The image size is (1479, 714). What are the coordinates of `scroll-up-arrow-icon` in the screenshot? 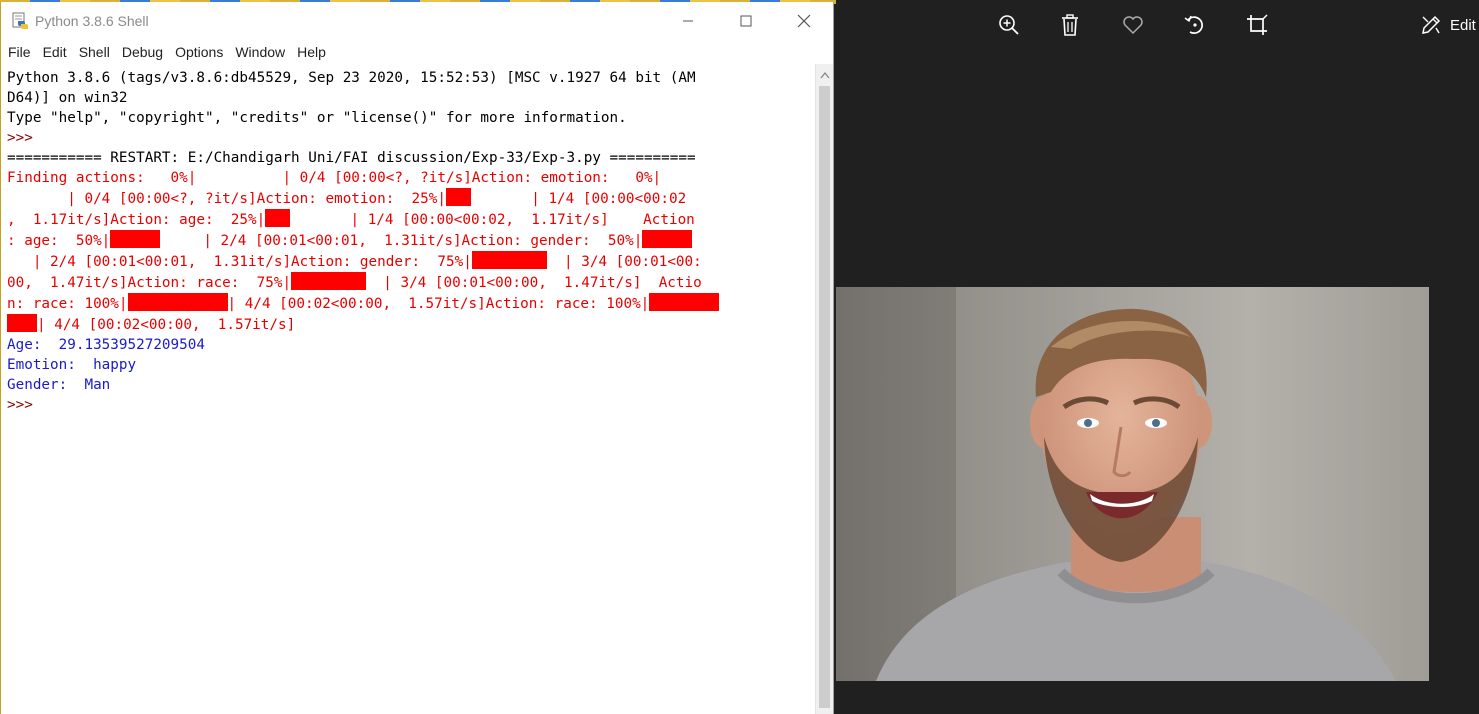 It's located at (824, 75).